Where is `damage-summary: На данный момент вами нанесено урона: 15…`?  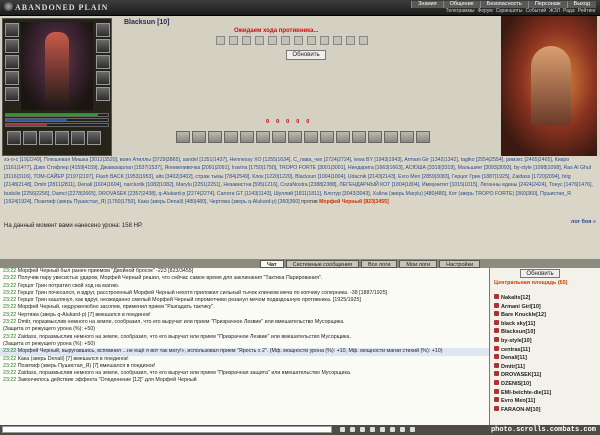 damage-summary: На данный момент вами нанесено урона: 15… is located at coordinates (73, 226).